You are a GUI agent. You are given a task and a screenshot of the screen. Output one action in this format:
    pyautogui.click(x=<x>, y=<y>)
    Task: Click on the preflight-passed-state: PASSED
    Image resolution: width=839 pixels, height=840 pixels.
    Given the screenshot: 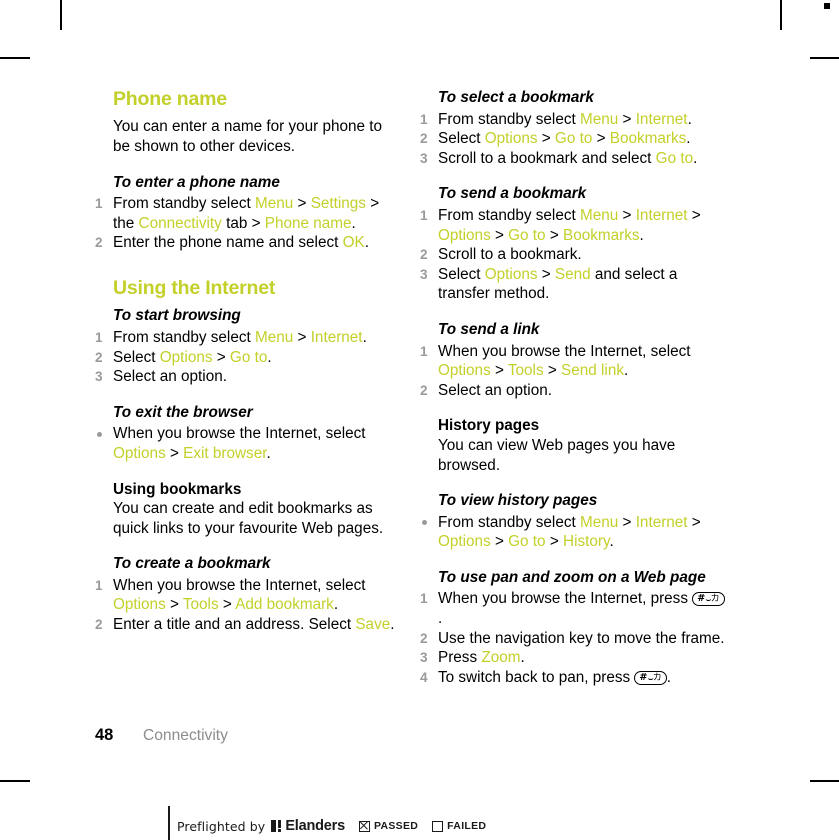 What is the action you would take?
    pyautogui.click(x=388, y=826)
    